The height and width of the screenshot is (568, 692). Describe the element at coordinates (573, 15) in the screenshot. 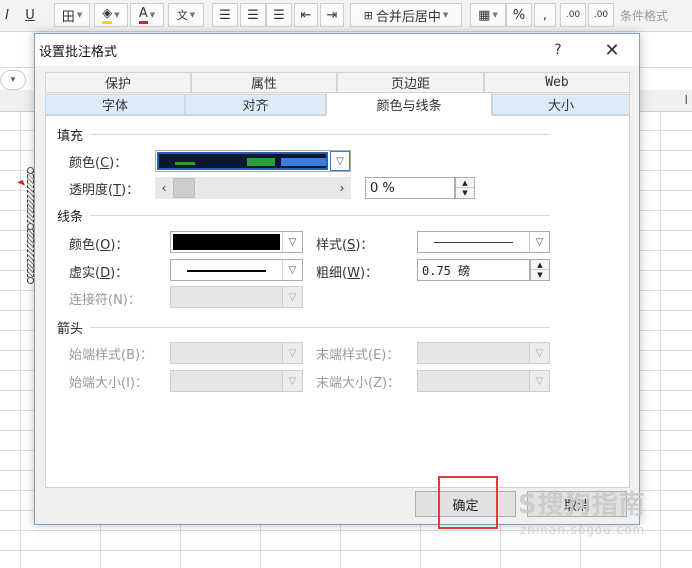

I see `increase-decimal-button: .00` at that location.